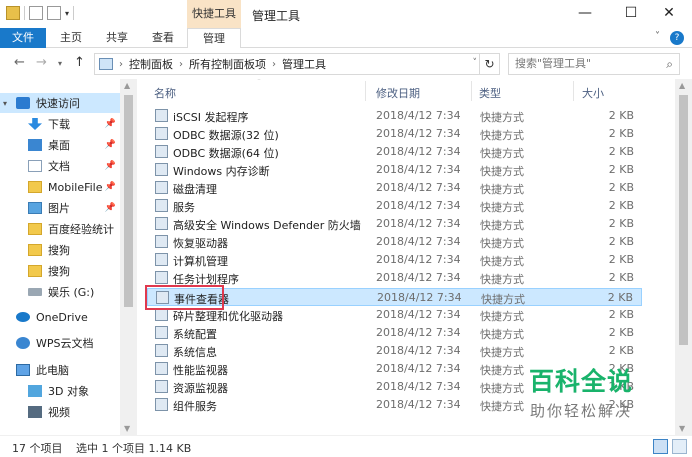 This screenshot has height=457, width=692. I want to click on file-row: 磁盘清理 2018/4/12 7:34 快捷方式 2 KB, so click(394, 188).